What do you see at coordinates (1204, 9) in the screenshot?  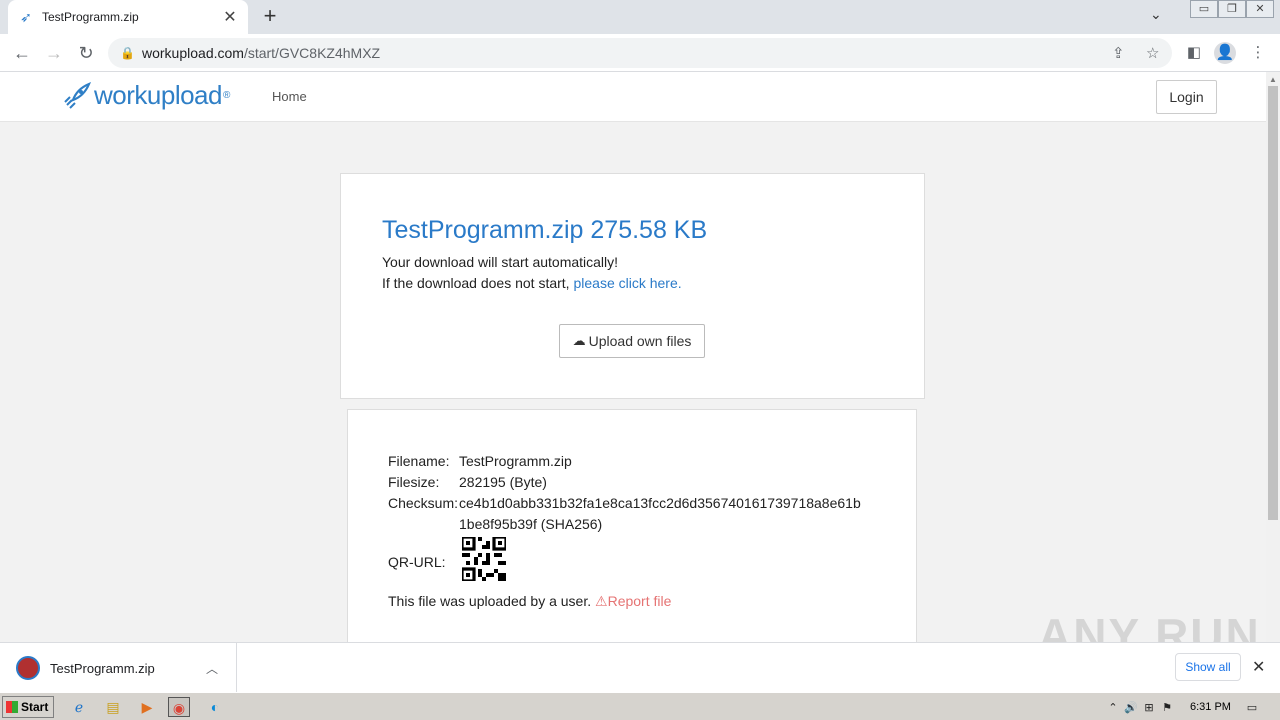 I see `minimize-button: ▭` at bounding box center [1204, 9].